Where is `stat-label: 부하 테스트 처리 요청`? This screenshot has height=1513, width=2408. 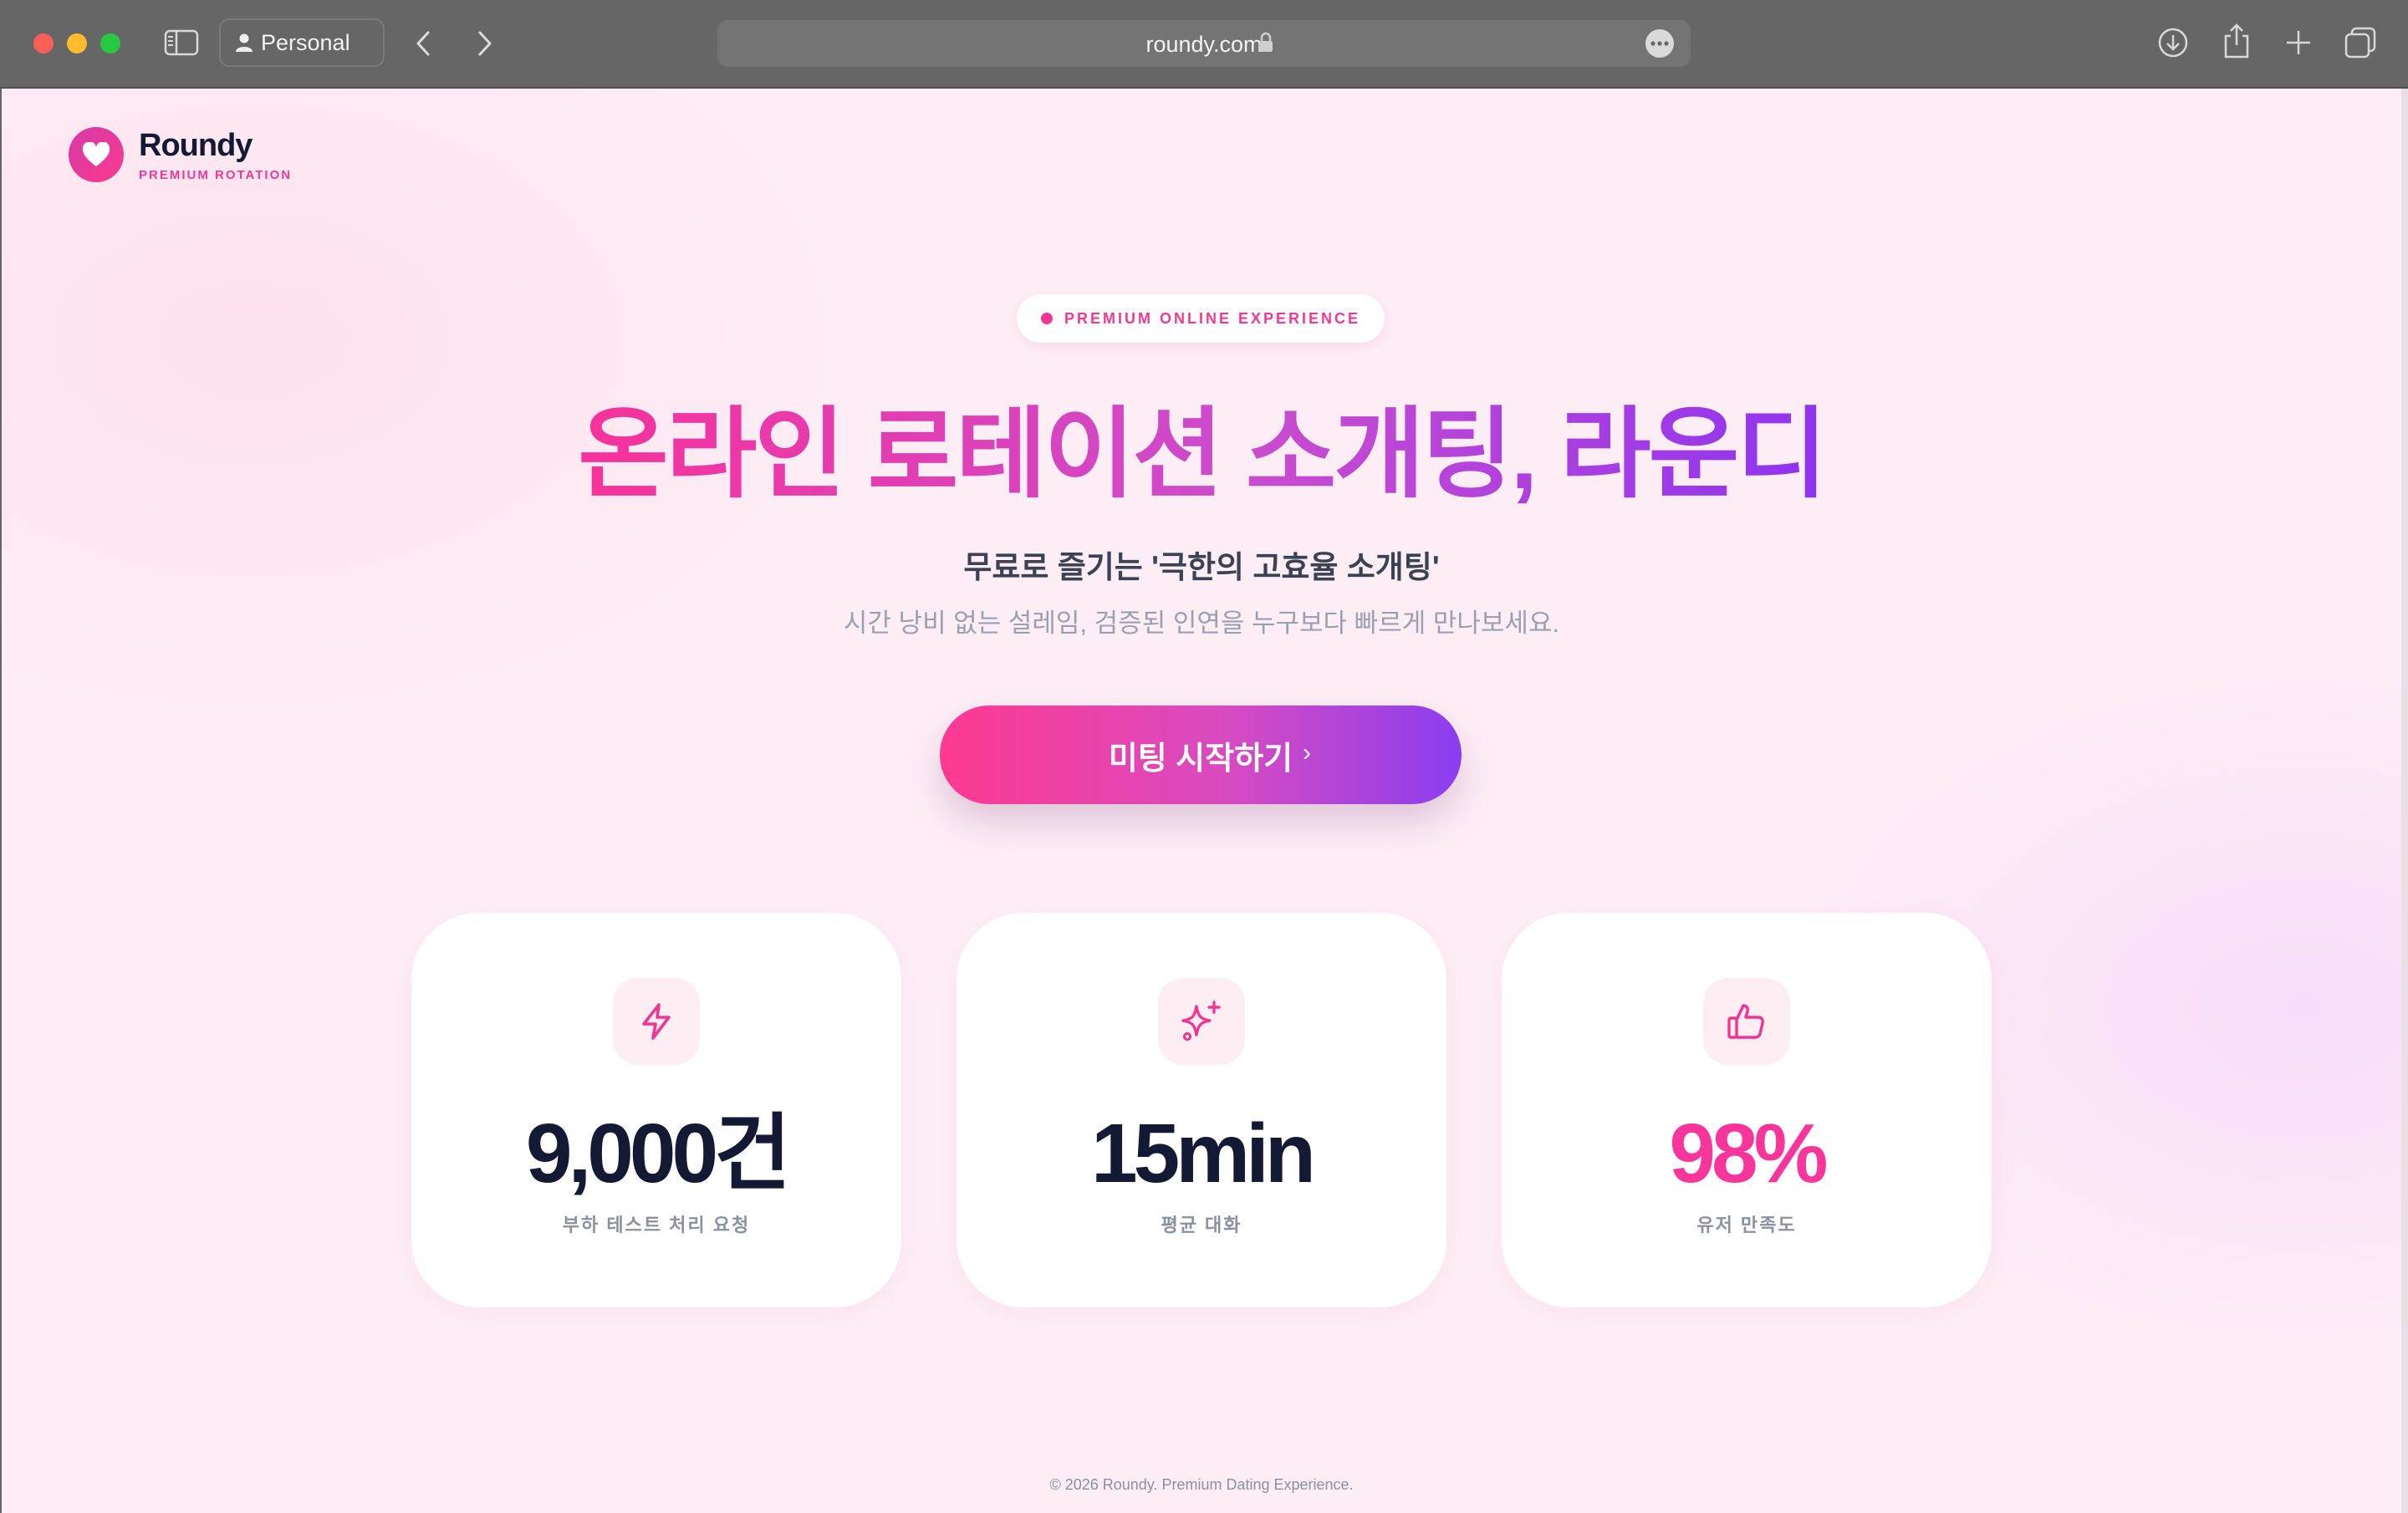
stat-label: 부하 테스트 처리 요청 is located at coordinates (657, 1225).